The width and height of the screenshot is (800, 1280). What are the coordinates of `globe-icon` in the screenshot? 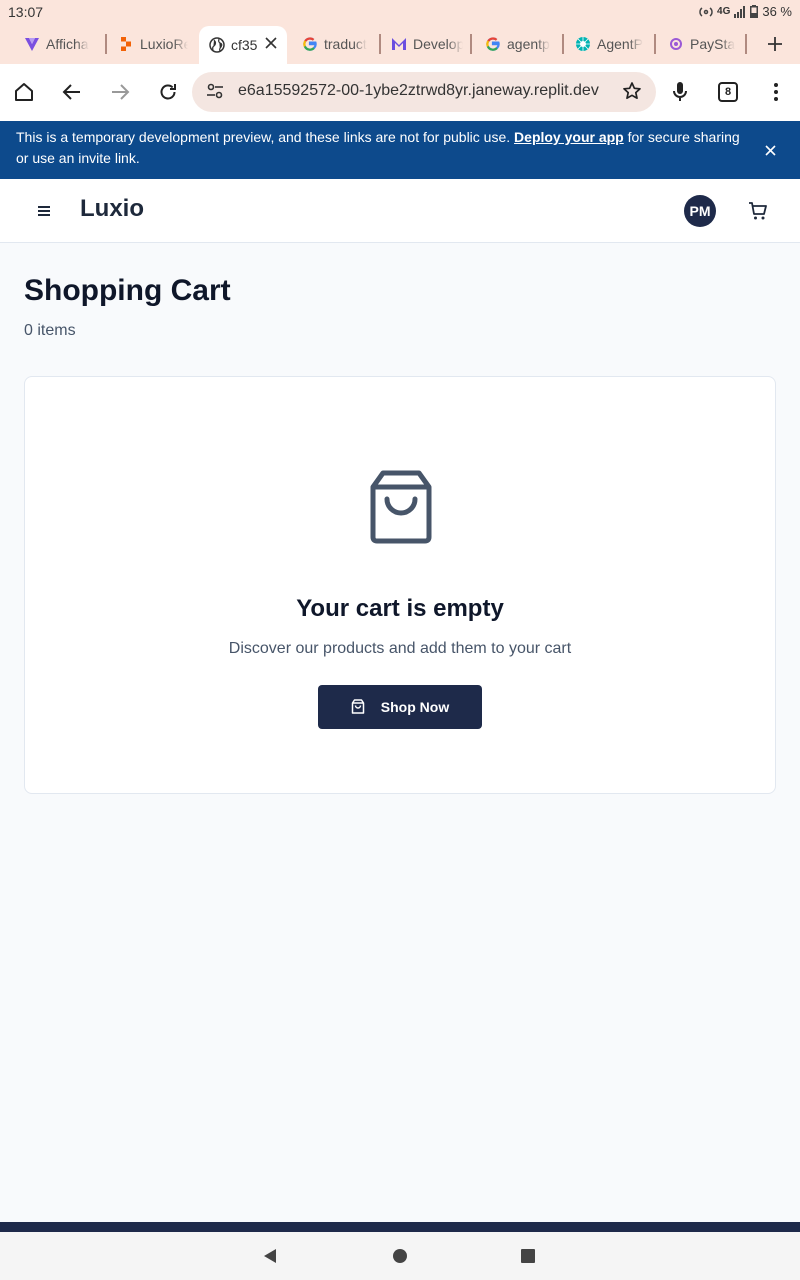 It's located at (217, 45).